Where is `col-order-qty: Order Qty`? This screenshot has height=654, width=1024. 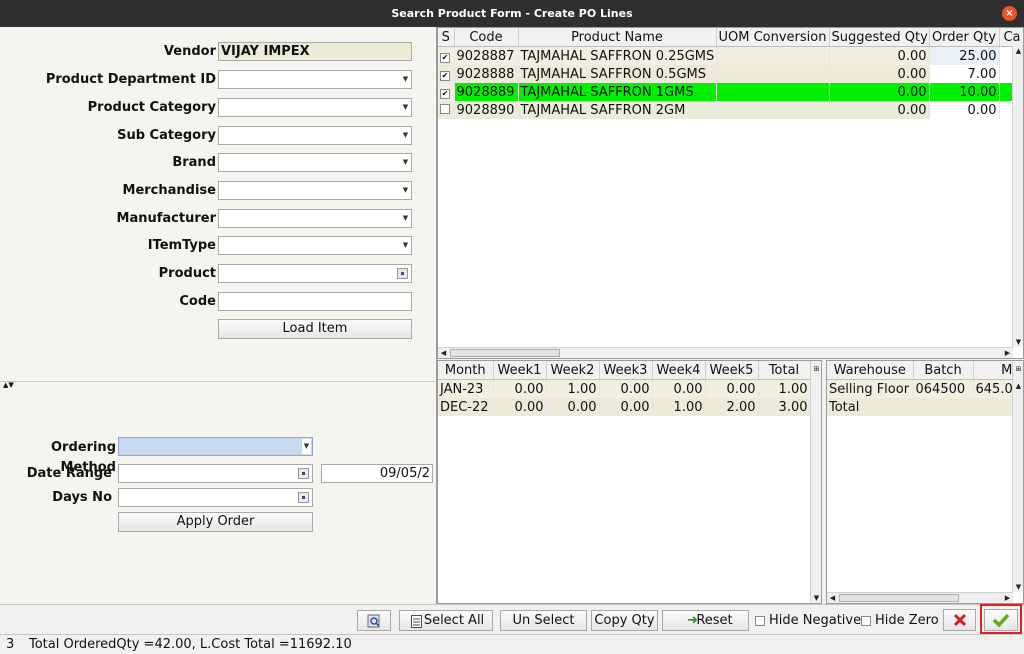 col-order-qty: Order Qty is located at coordinates (964, 37).